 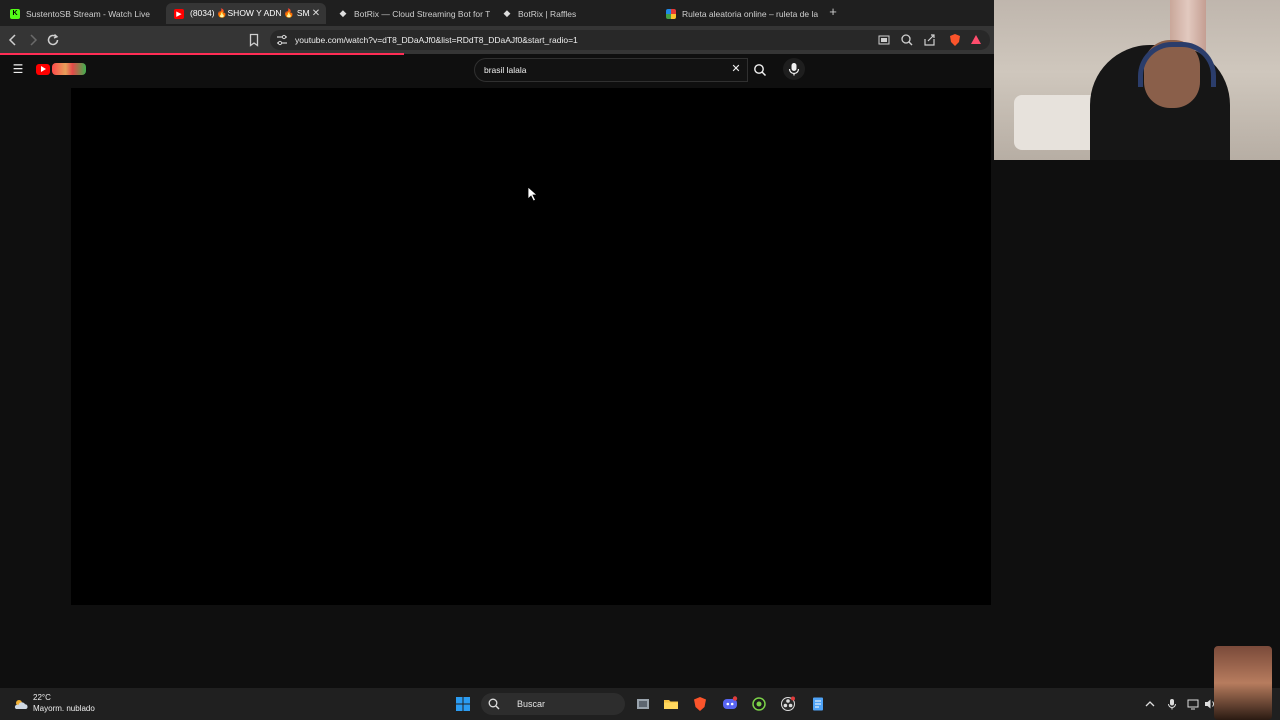 I want to click on taskbar-search-label: Buscar, so click(x=531, y=704).